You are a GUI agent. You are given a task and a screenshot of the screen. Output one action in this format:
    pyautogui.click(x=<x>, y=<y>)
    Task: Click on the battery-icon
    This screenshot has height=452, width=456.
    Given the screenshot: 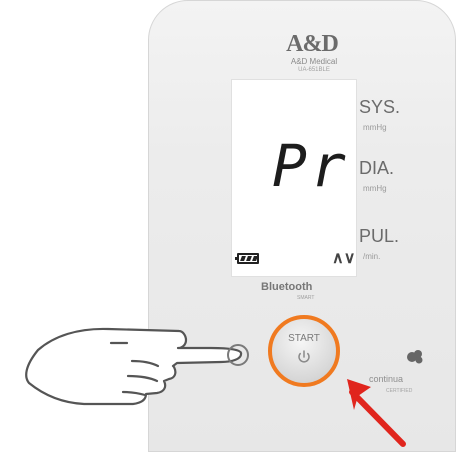 What is the action you would take?
    pyautogui.click(x=247, y=258)
    